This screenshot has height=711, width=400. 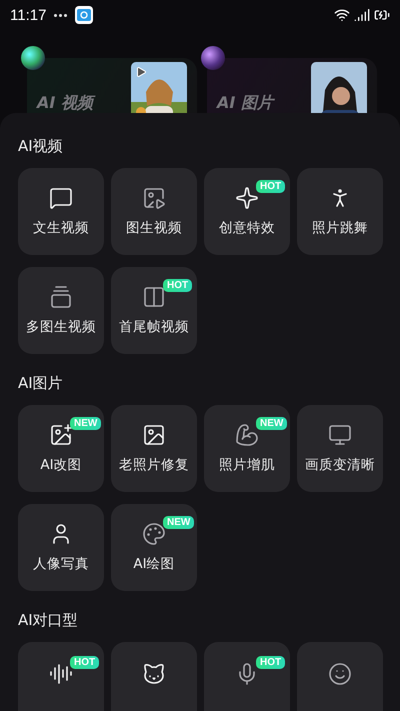 I want to click on wifi-icon, so click(x=342, y=15).